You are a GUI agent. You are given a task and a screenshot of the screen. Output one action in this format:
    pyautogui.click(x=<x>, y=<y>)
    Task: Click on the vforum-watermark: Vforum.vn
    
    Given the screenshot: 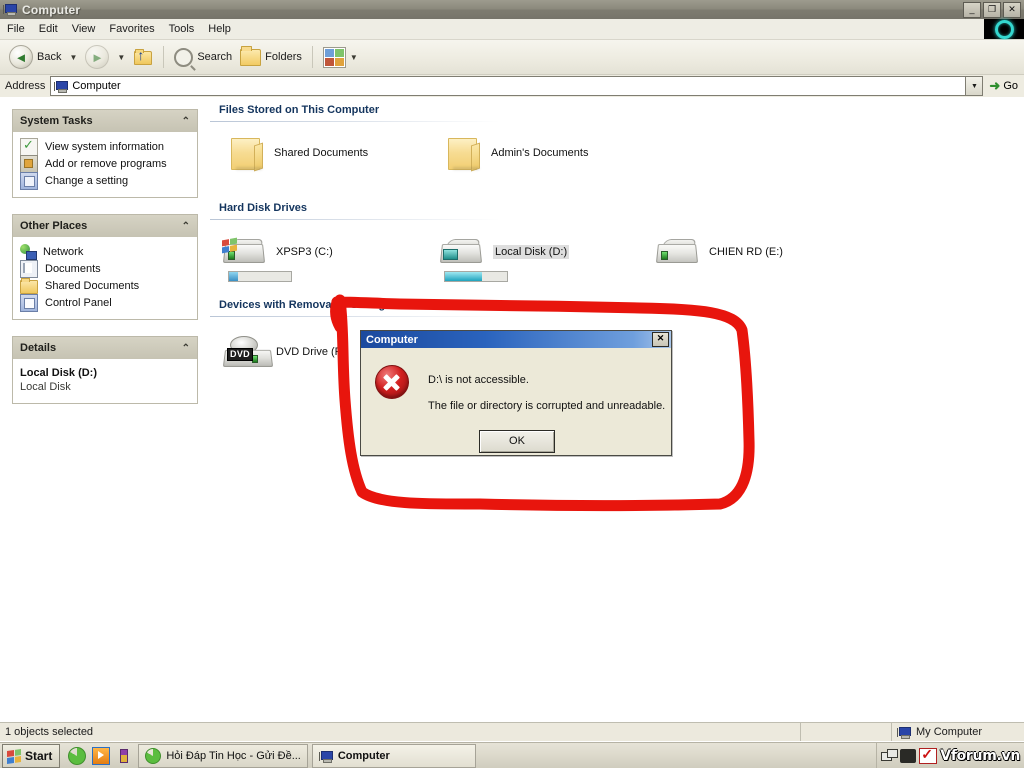 What is the action you would take?
    pyautogui.click(x=980, y=756)
    